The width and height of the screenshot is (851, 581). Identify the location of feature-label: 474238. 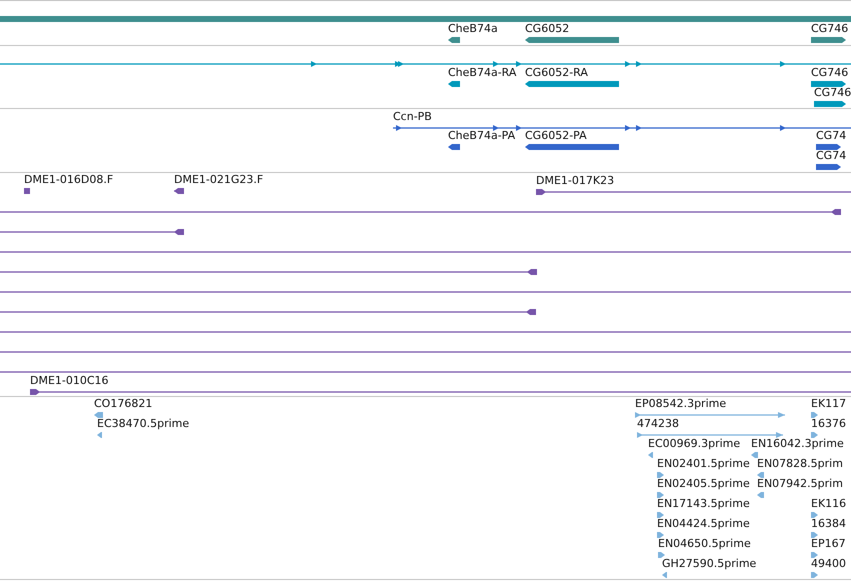
(658, 424).